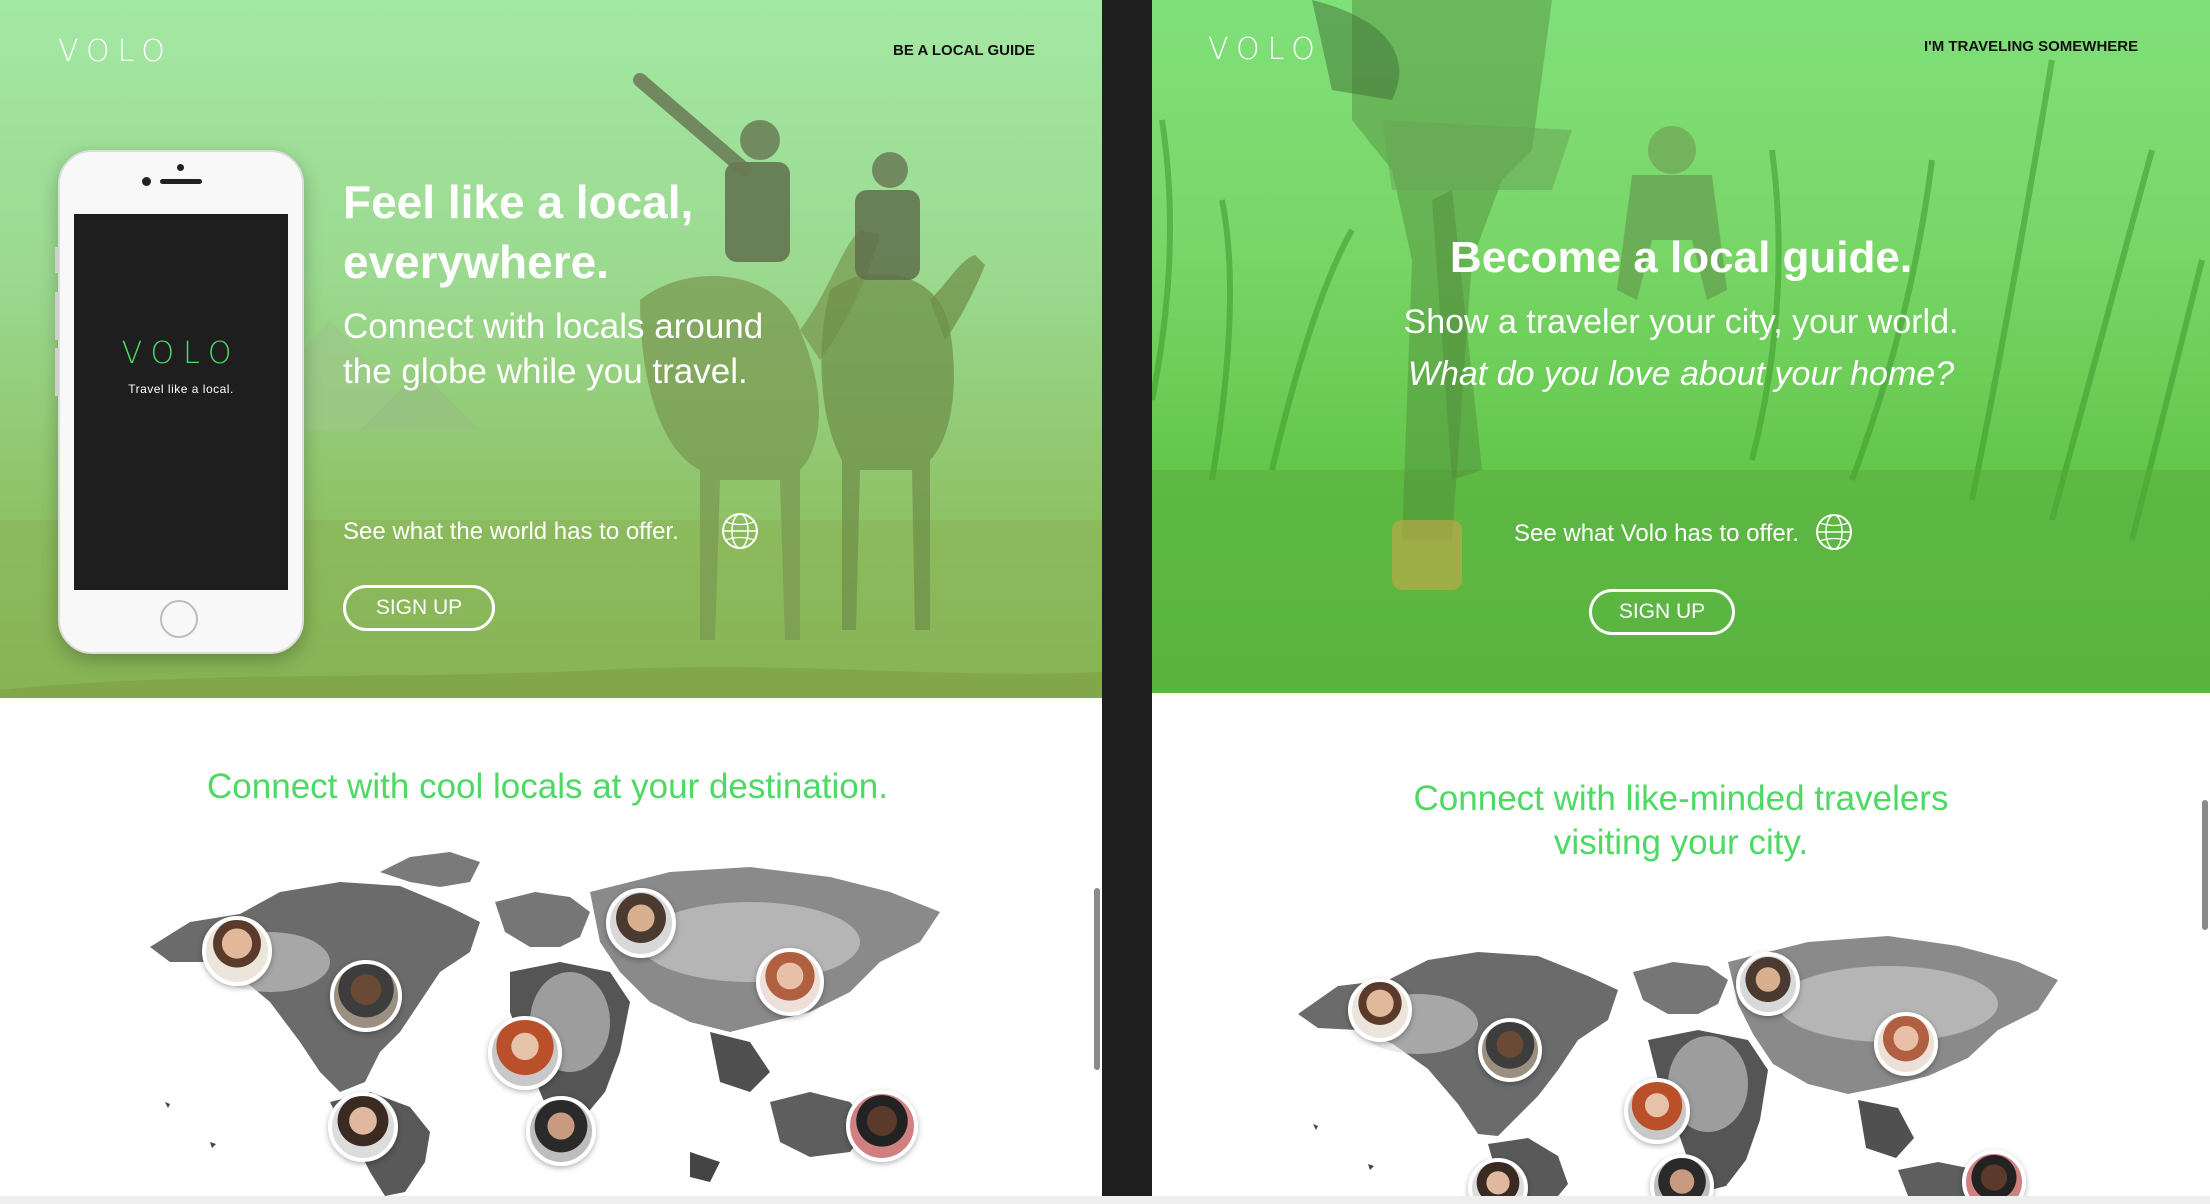 This screenshot has width=2210, height=1204. I want to click on phone-volume-up, so click(57, 316).